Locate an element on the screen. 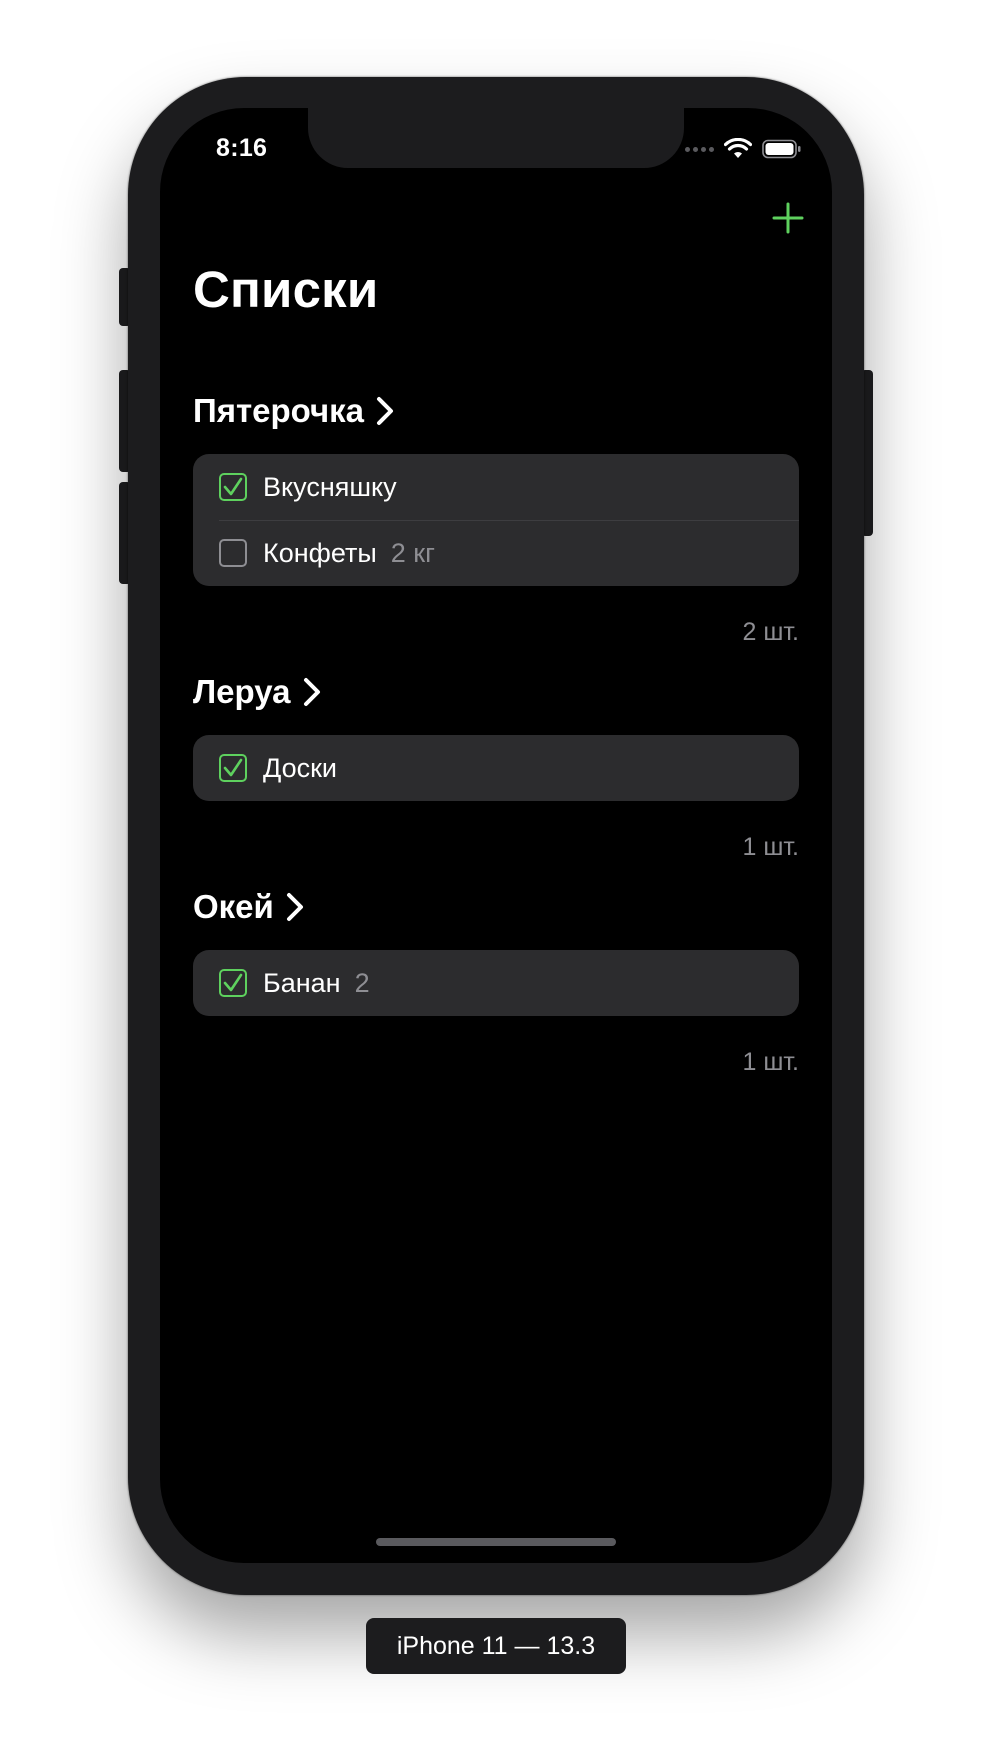 The height and width of the screenshot is (1746, 992). status-icons is located at coordinates (743, 149).